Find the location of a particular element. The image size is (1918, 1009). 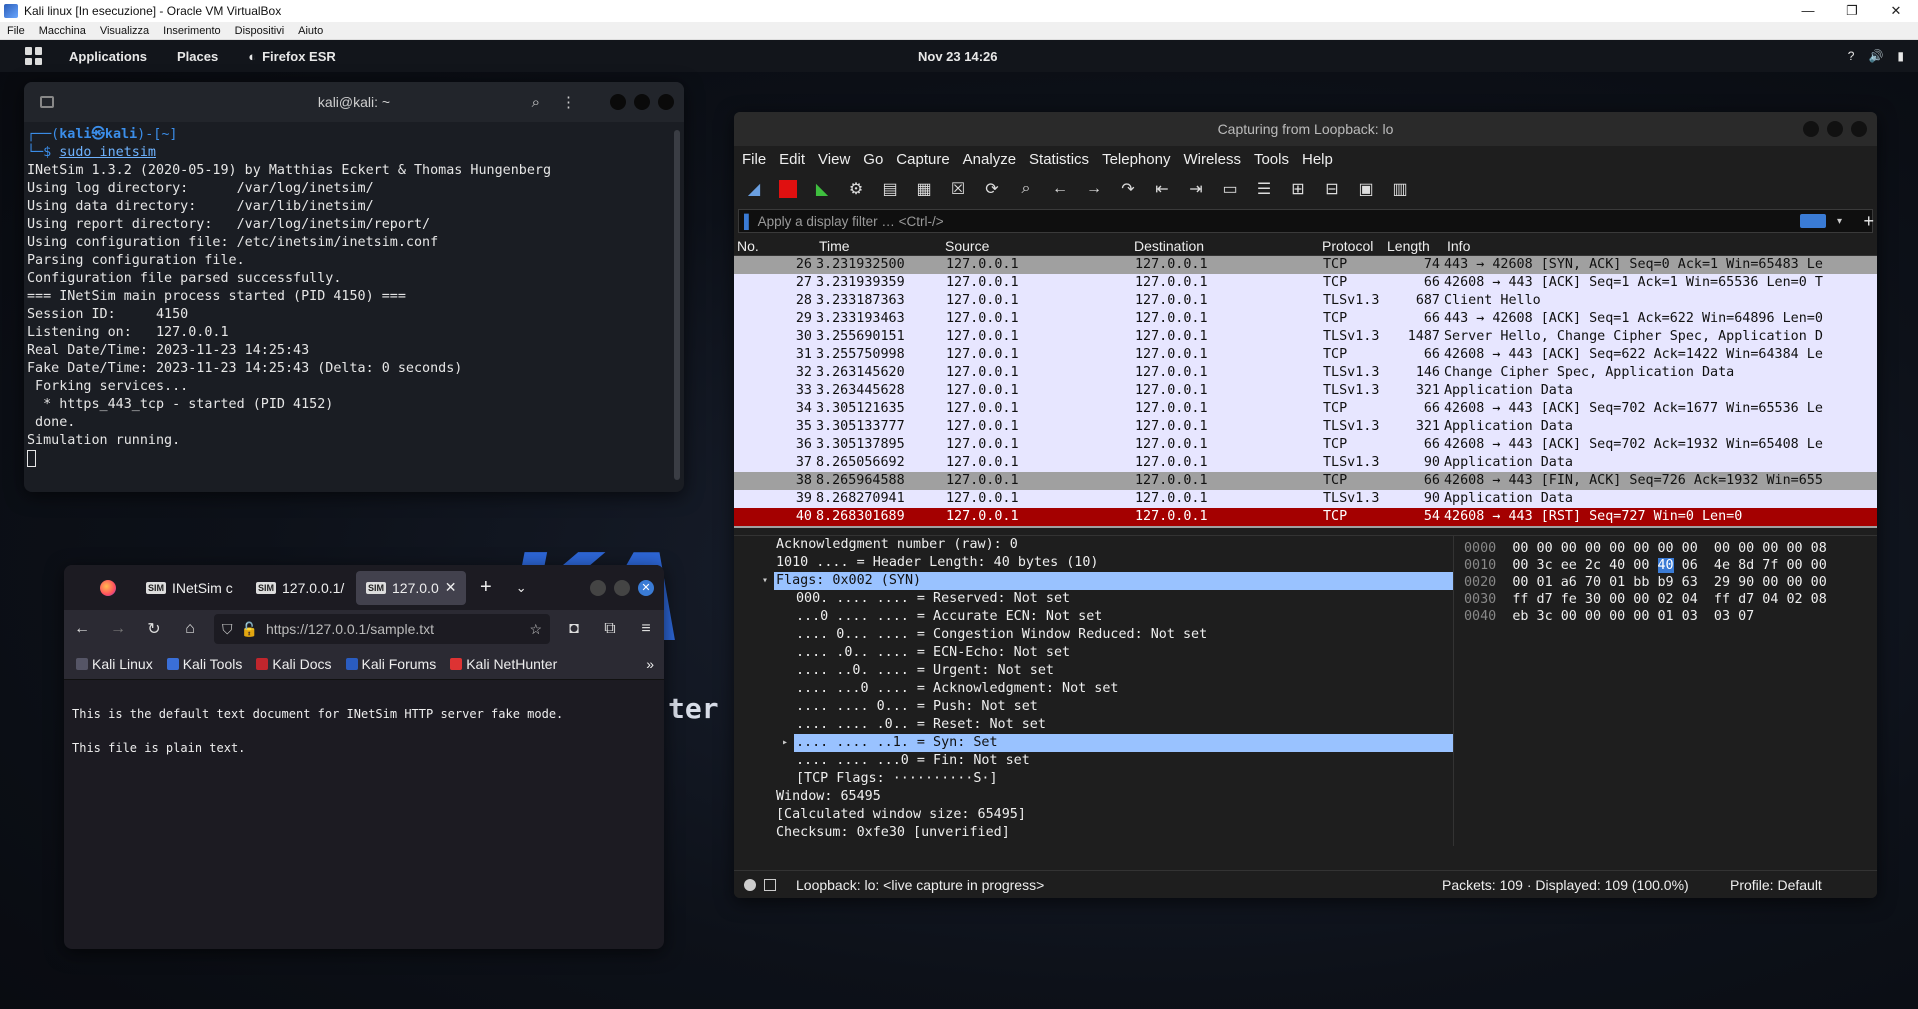

filter-bookmark-icon: ▌ is located at coordinates (749, 221).